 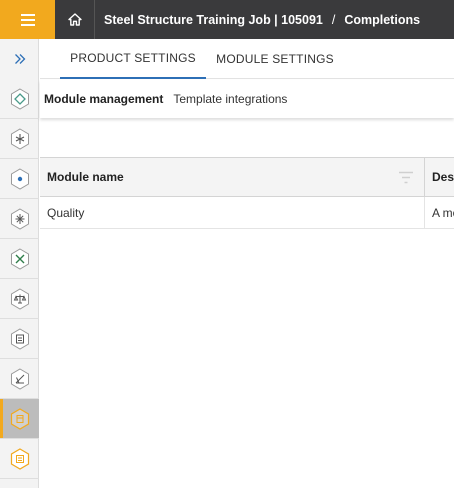 I want to click on filter-icon, so click(x=406, y=177).